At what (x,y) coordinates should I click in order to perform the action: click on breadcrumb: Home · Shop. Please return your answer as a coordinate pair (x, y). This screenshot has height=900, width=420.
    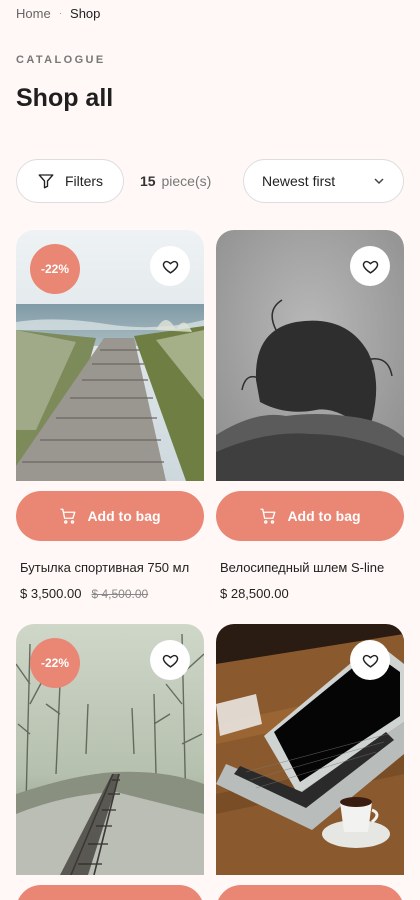
    Looking at the image, I should click on (58, 13).